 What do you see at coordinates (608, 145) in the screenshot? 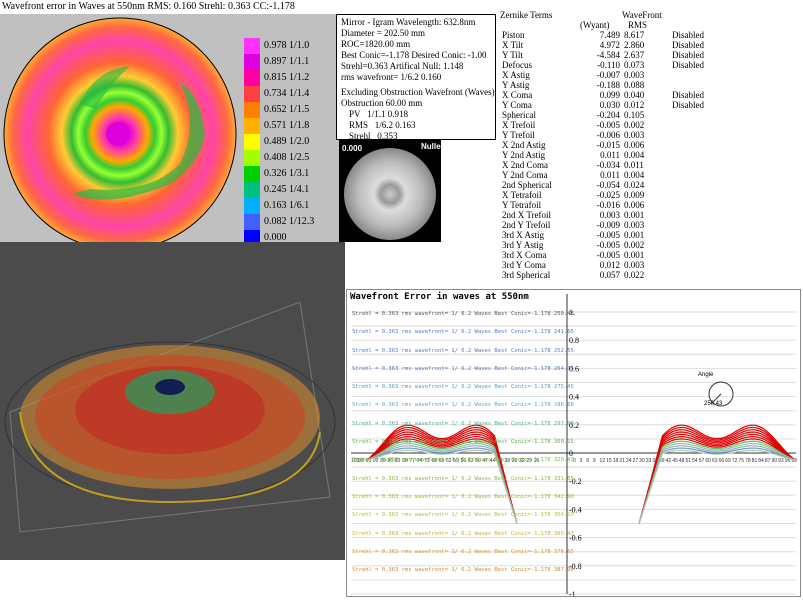
I see `zernike-wyant-value: -0.015` at bounding box center [608, 145].